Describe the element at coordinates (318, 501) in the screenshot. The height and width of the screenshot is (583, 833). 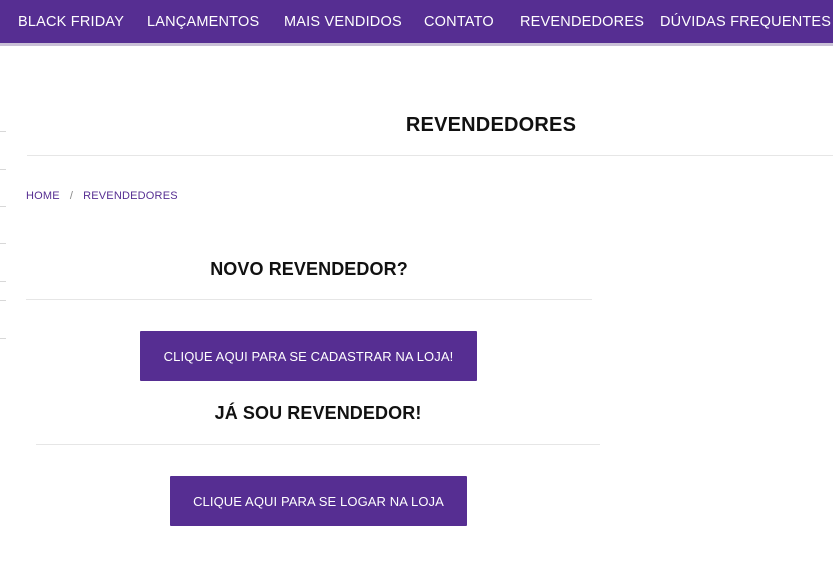
I see `login-button: CLIQUE AQUI PARA SE LOGAR NA LOJA` at that location.